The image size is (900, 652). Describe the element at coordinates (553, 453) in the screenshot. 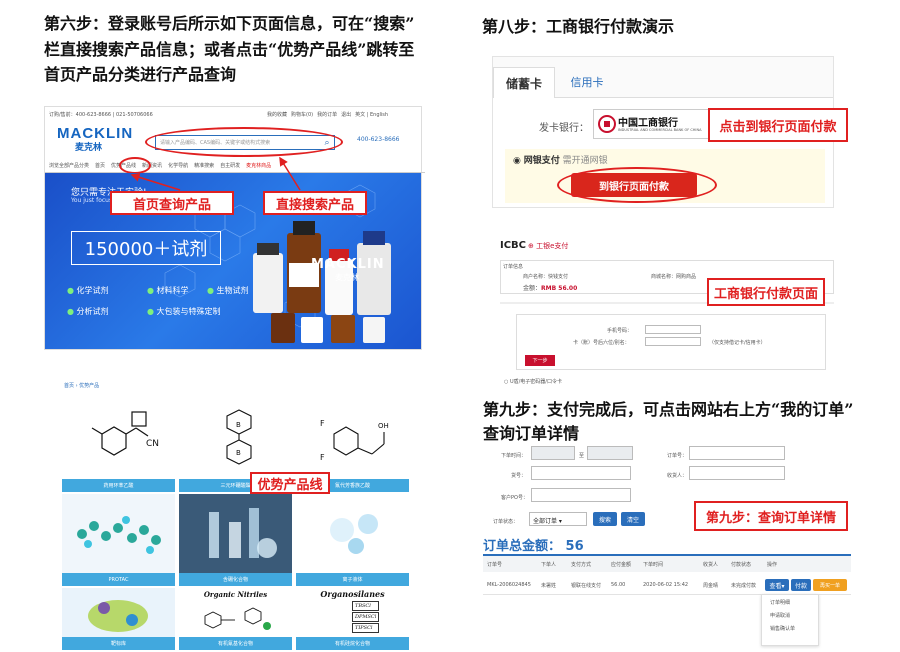

I see `order-time-start` at that location.